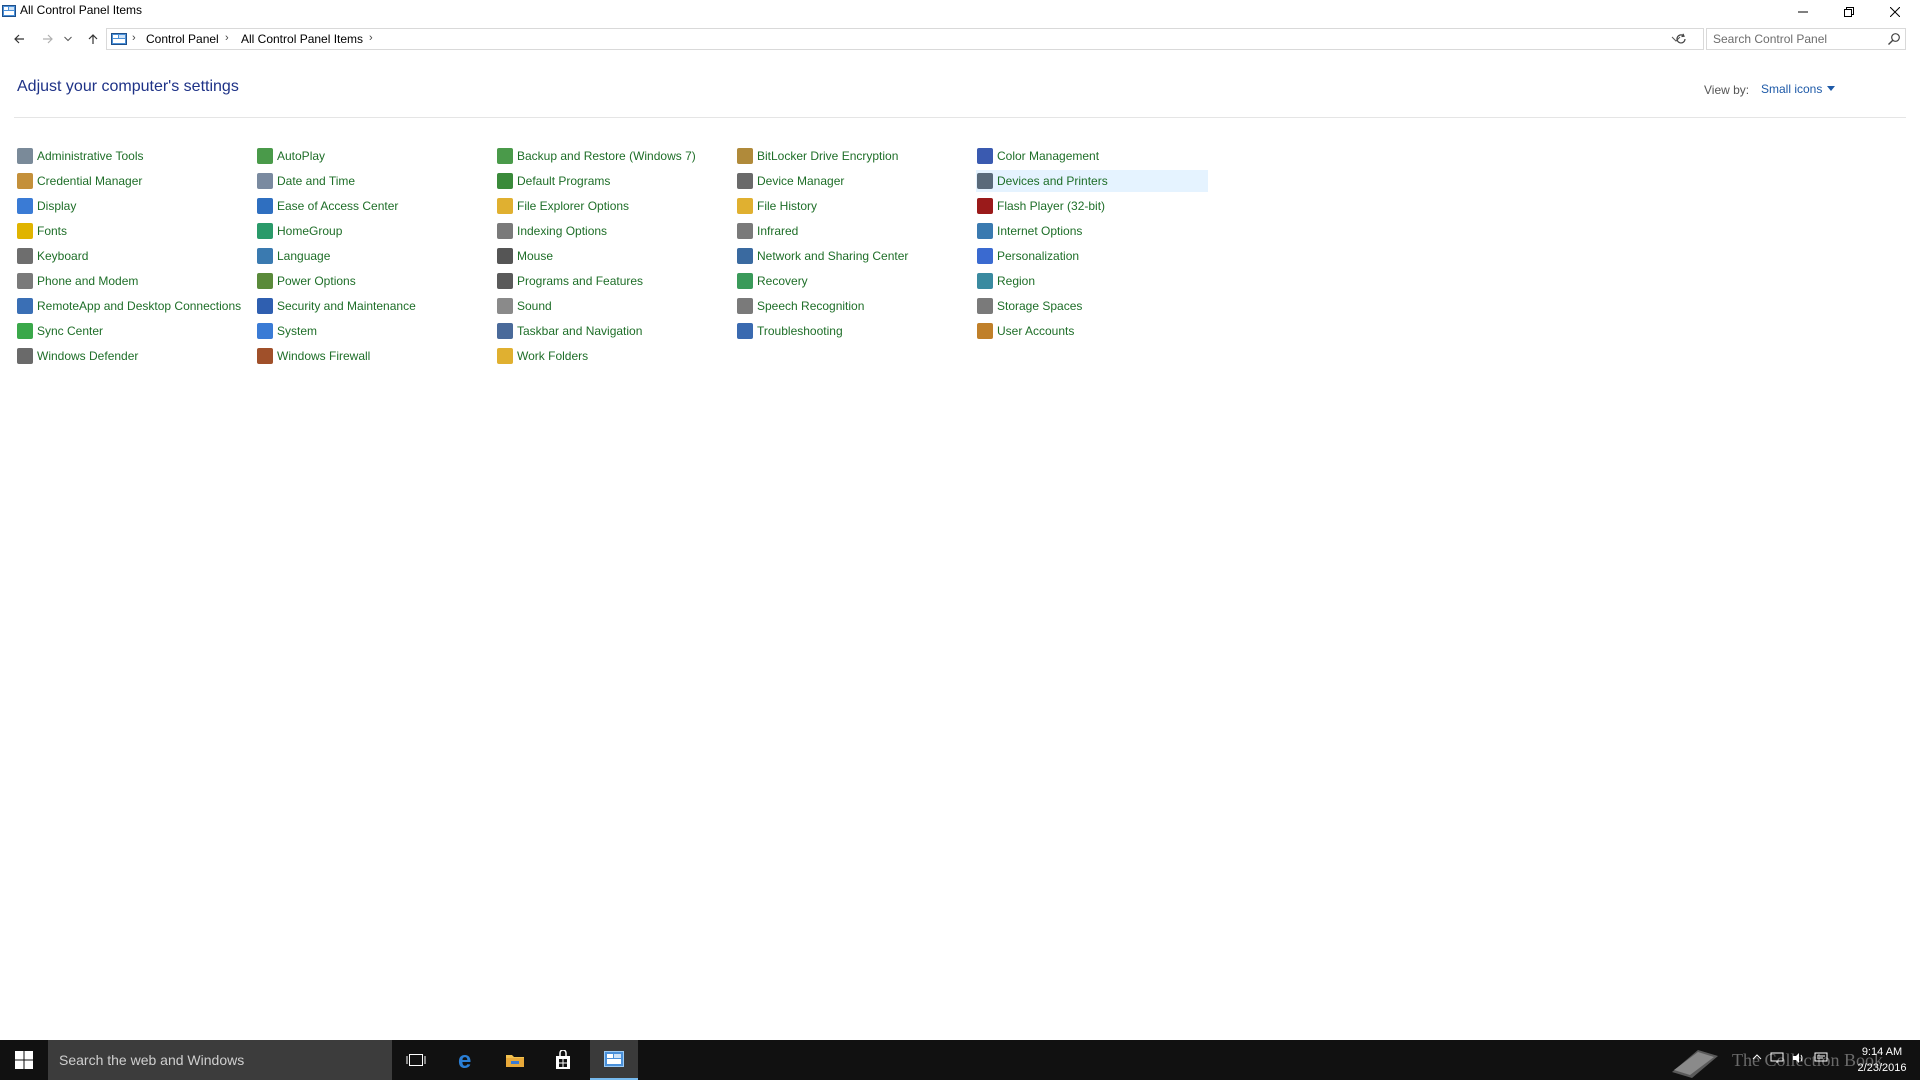  What do you see at coordinates (505, 181) in the screenshot?
I see `default-programs-icon` at bounding box center [505, 181].